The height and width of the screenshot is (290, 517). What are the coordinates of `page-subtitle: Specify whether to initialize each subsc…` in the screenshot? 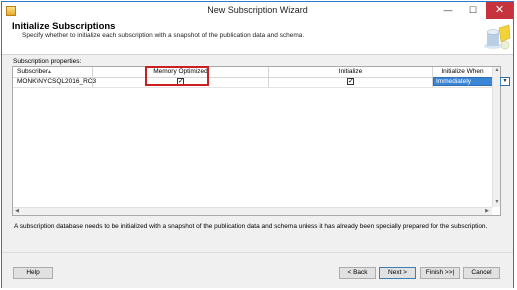 It's located at (163, 35).